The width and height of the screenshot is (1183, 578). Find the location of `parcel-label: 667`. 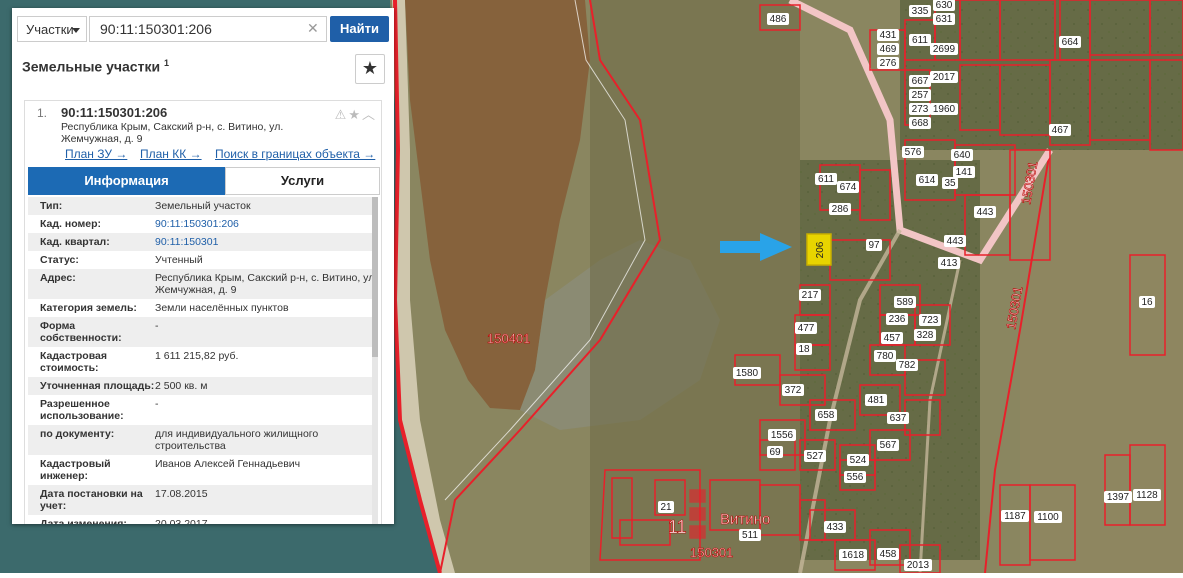

parcel-label: 667 is located at coordinates (920, 81).